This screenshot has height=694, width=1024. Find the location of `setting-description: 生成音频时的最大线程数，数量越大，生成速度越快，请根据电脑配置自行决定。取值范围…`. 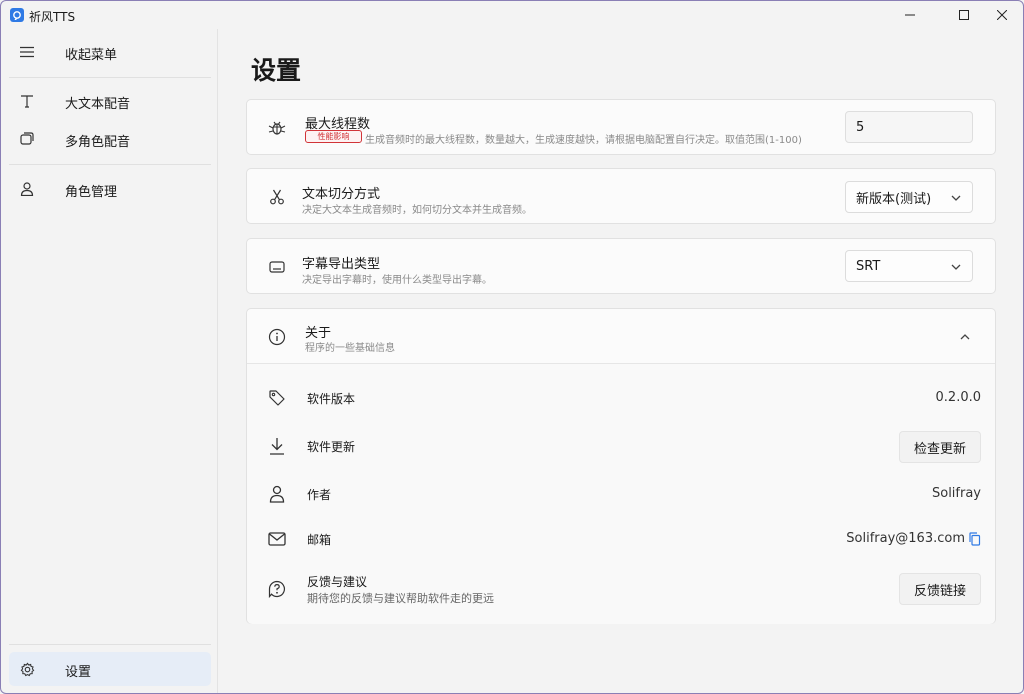

setting-description: 生成音频时的最大线程数，数量越大，生成速度越快，请根据电脑配置自行决定。取值范围… is located at coordinates (583, 140).